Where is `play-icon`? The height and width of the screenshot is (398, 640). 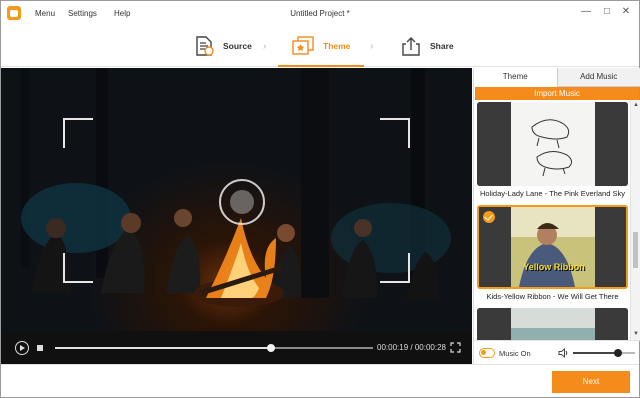
play-icon is located at coordinates (22, 348).